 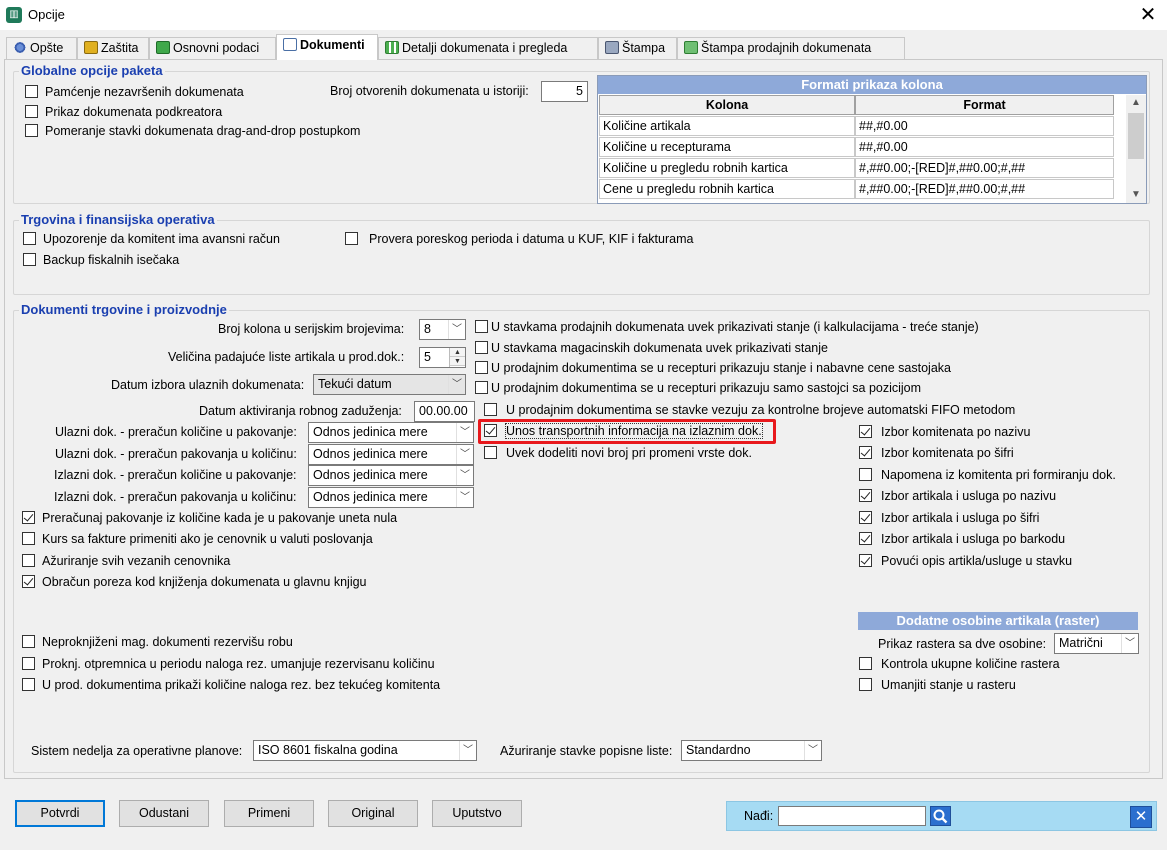 I want to click on tab-stampa: Štampa, so click(x=637, y=48).